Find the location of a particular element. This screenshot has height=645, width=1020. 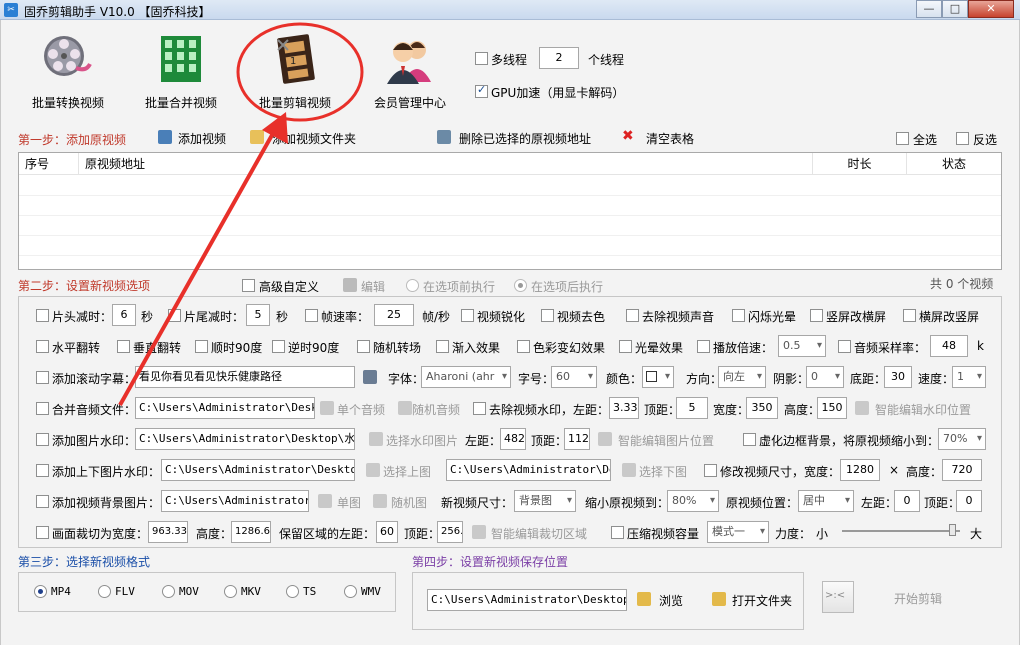

annotation-overlay is located at coordinates (241, 214).